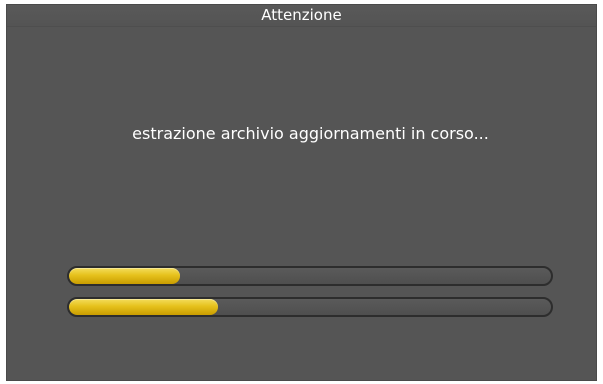 This screenshot has width=603, height=384. Describe the element at coordinates (310, 307) in the screenshot. I see `overall-progress-bar` at that location.